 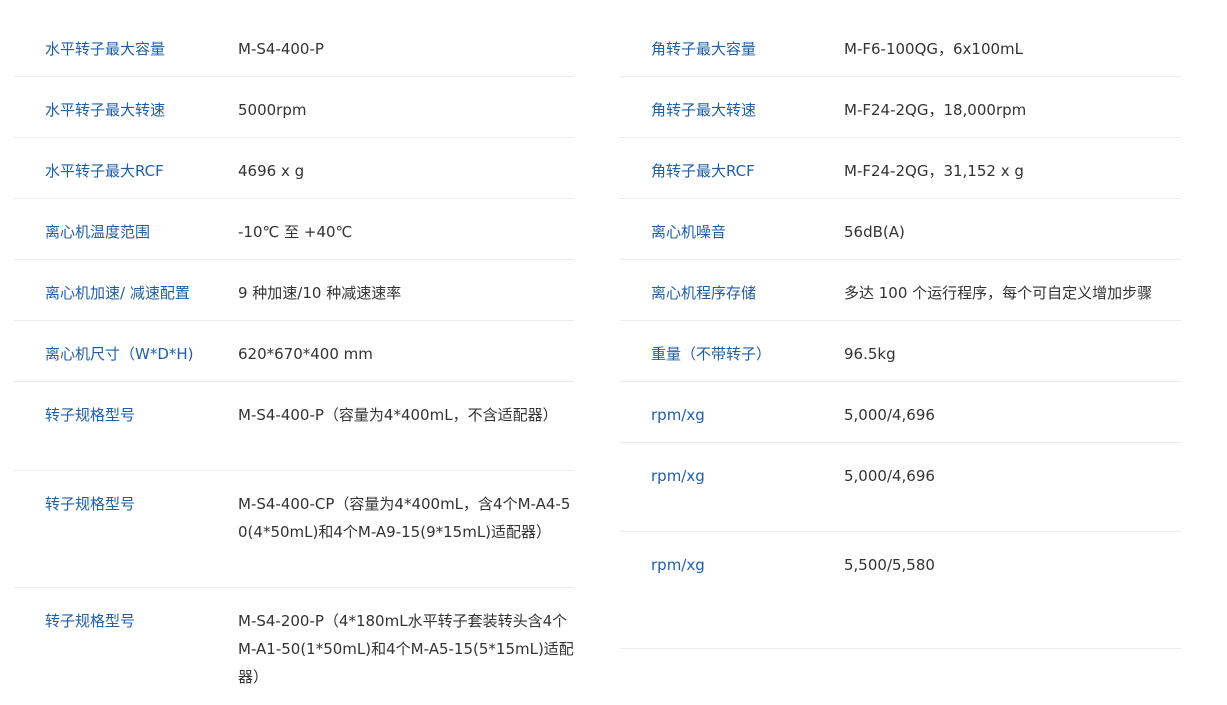 I want to click on spec-row: 水平转子最大RCF 4696 x g, so click(x=294, y=168).